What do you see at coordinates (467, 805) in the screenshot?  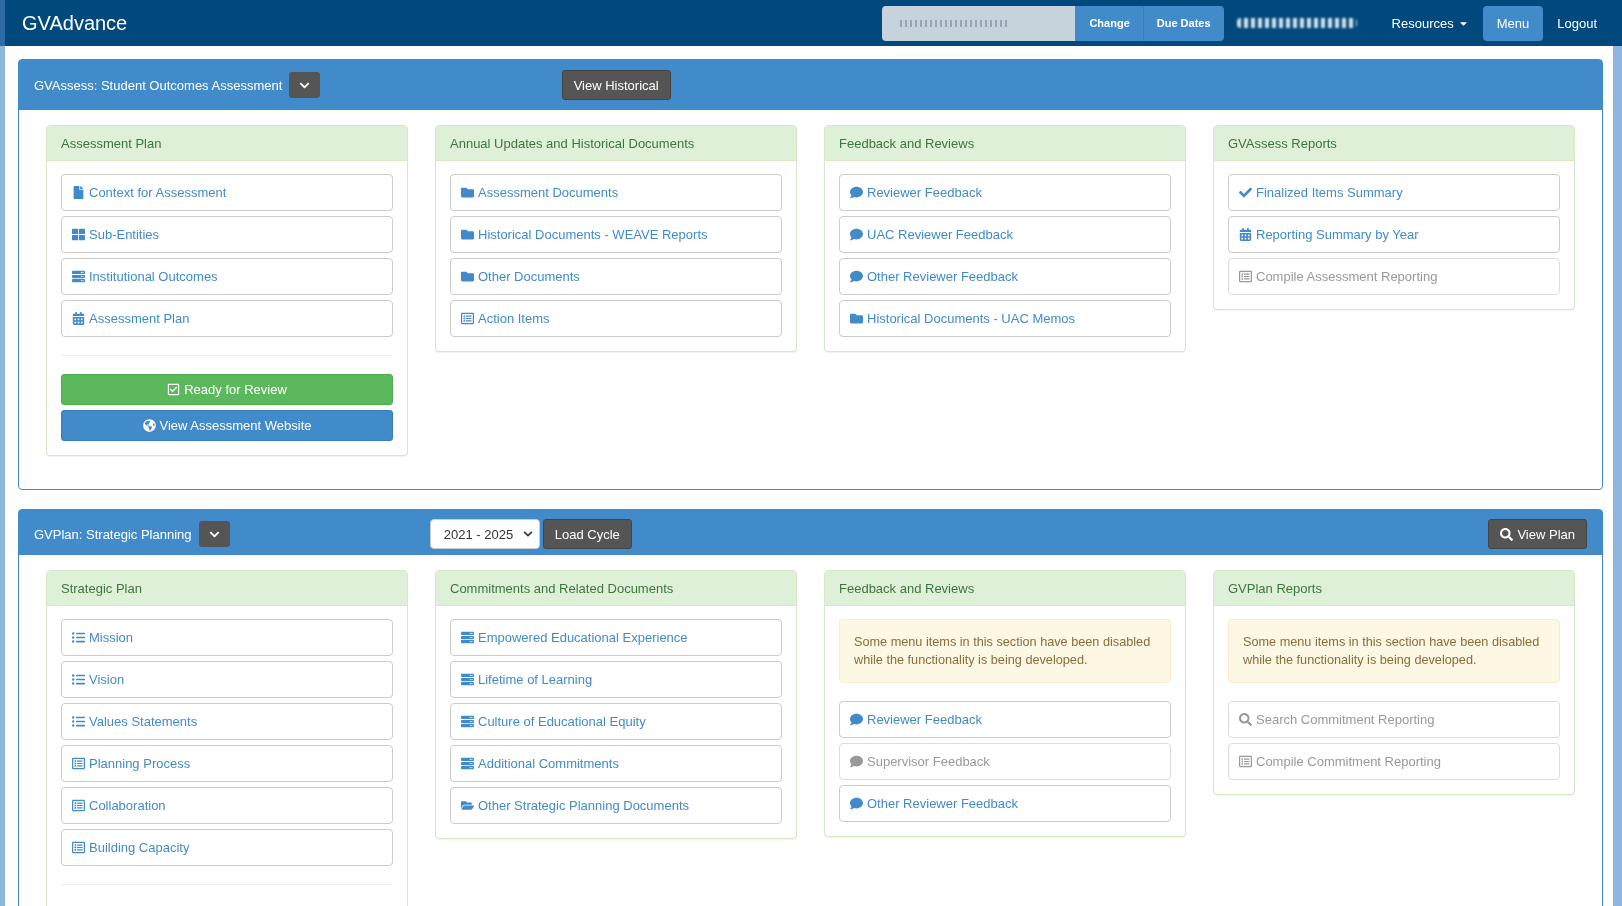 I see `open-folder-icon` at bounding box center [467, 805].